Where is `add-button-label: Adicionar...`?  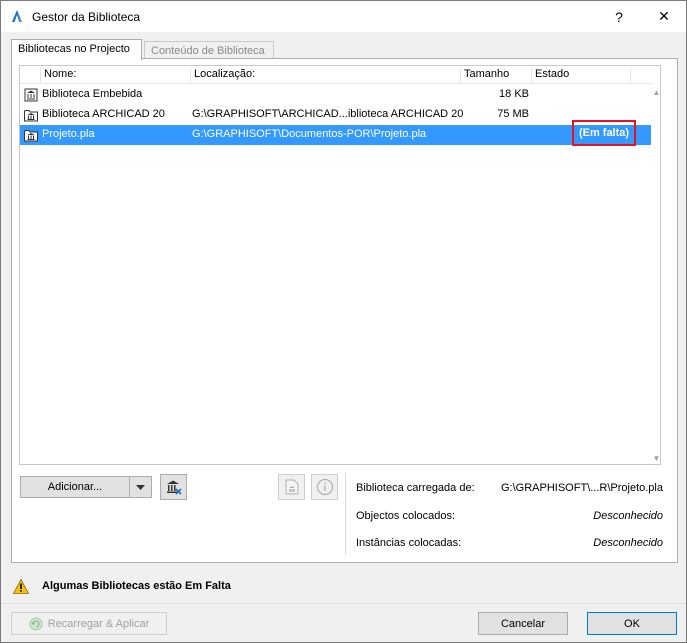
add-button-label: Adicionar... is located at coordinates (75, 487).